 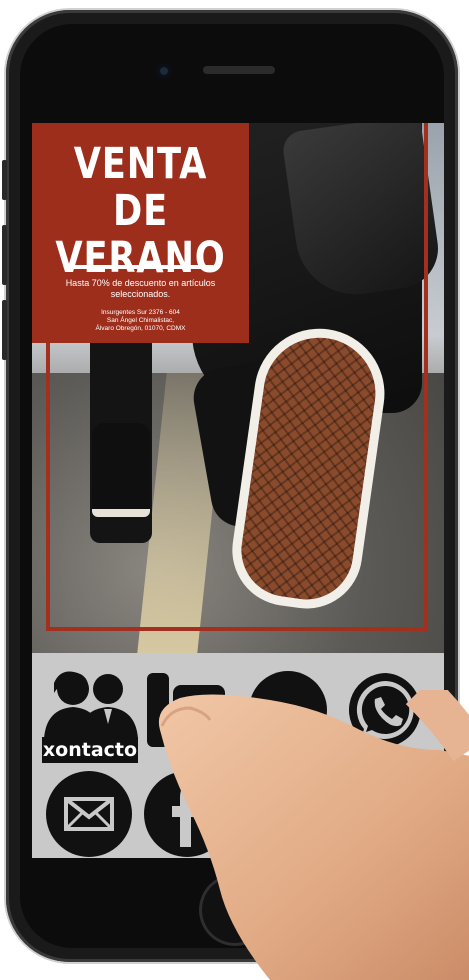 I want to click on envelope-icon, so click(x=89, y=814).